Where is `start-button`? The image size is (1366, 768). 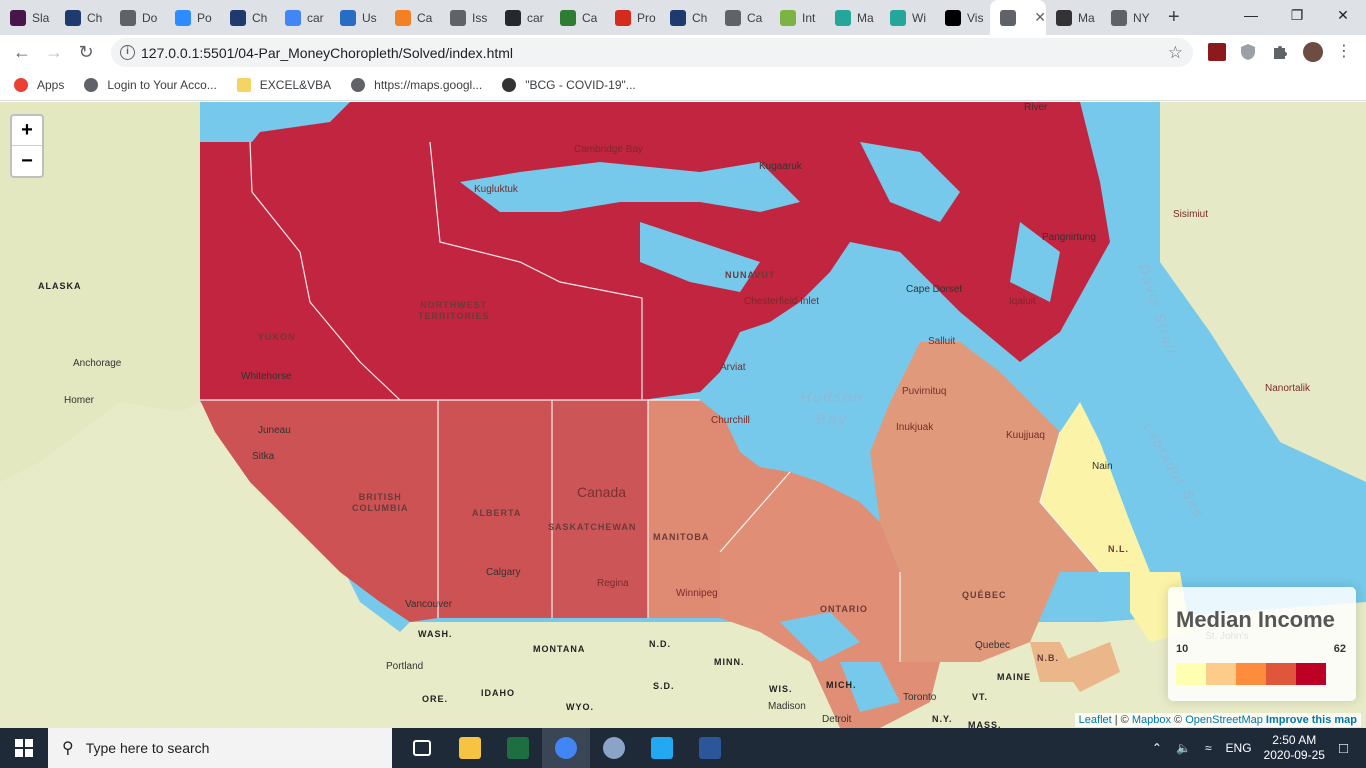 start-button is located at coordinates (24, 748).